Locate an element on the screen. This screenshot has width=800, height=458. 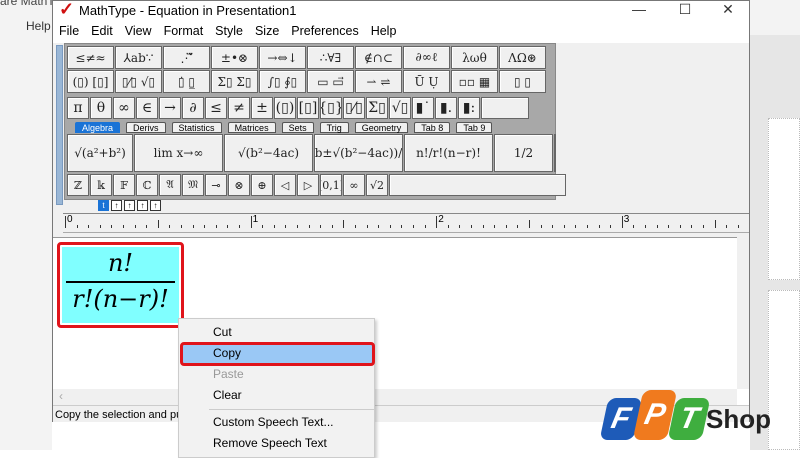
menu-preferences: Preferences is located at coordinates (324, 32).